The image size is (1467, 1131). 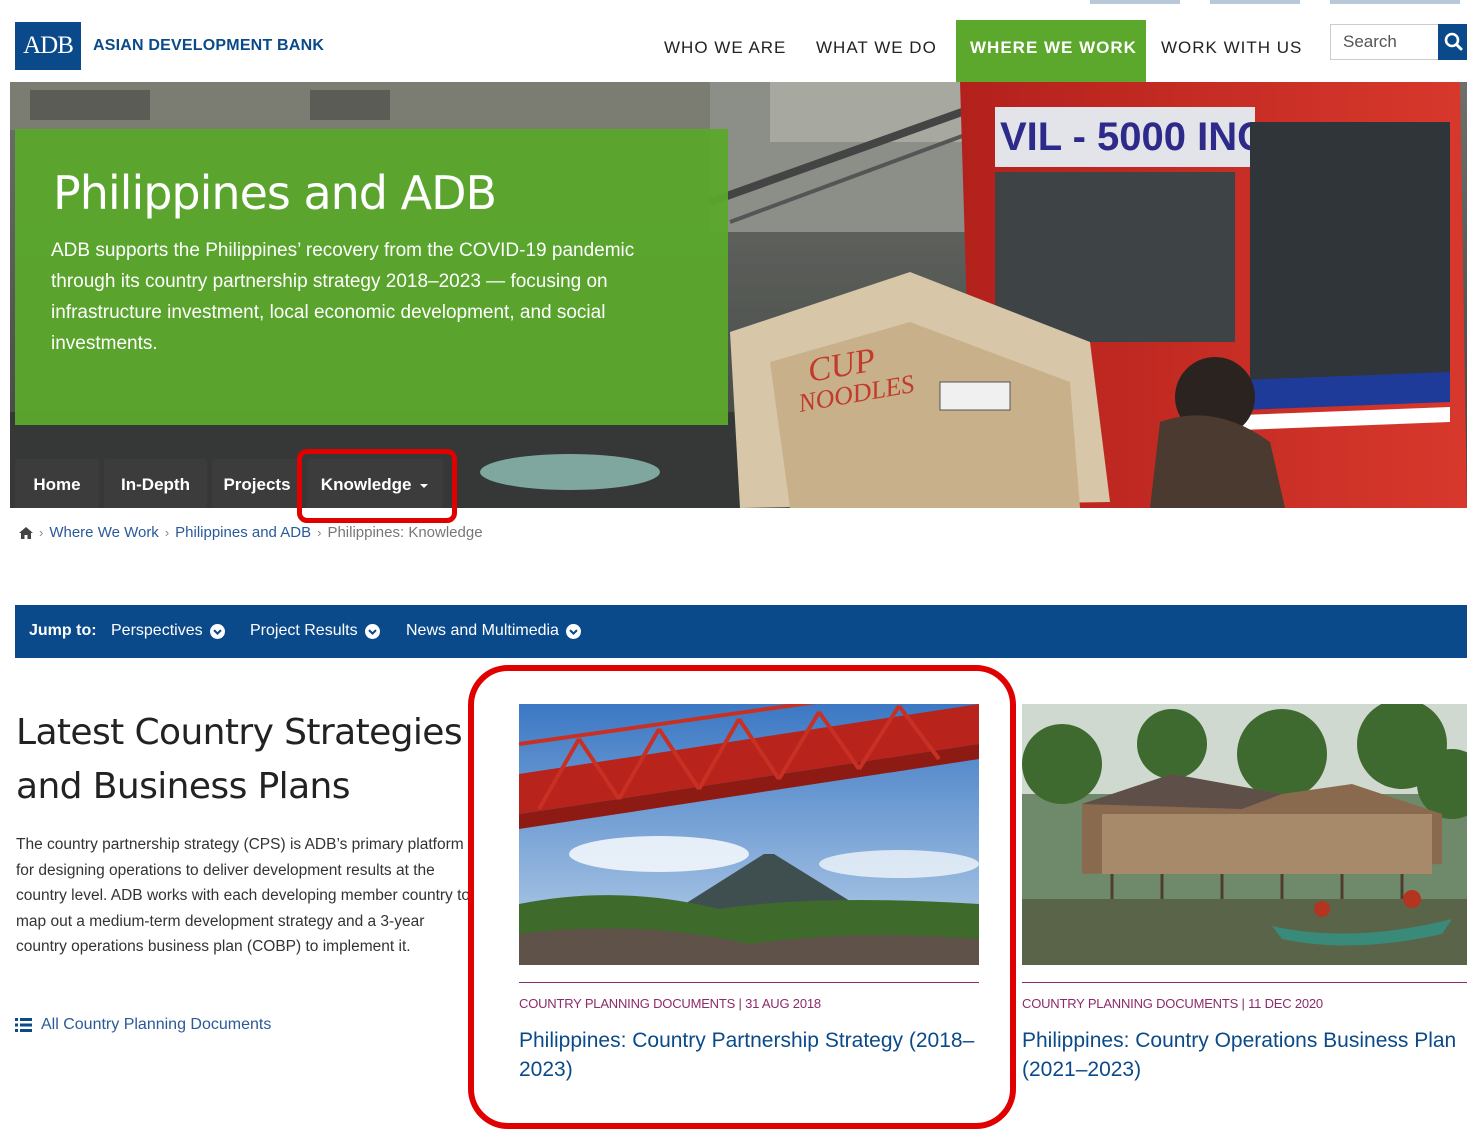 I want to click on breadcrumb-current: Philippines: Knowledge, so click(x=405, y=532).